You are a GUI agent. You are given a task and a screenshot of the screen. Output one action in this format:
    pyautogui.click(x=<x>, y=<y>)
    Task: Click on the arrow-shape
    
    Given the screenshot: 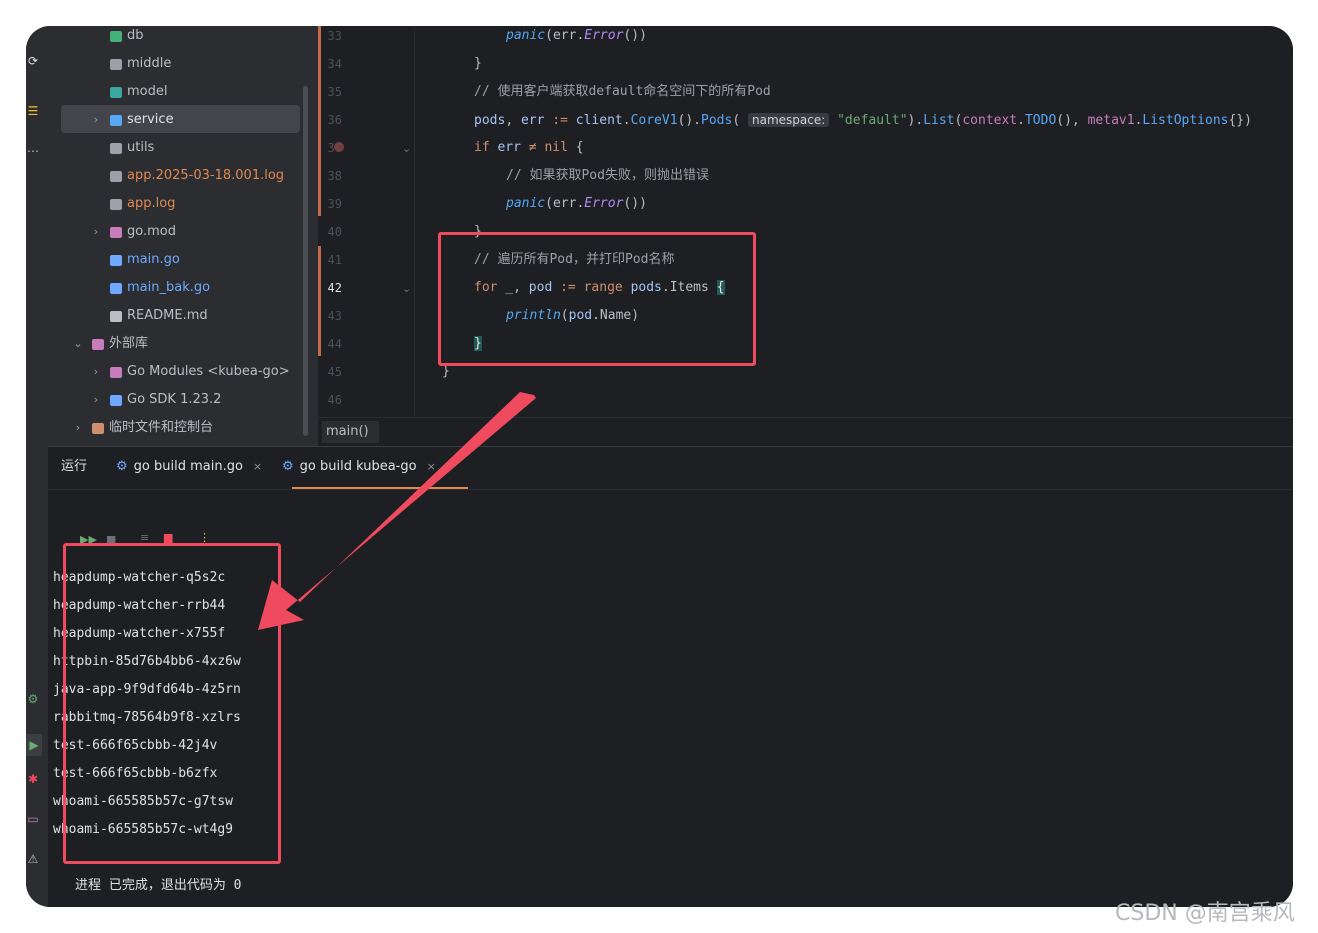 What is the action you would take?
    pyautogui.click(x=397, y=511)
    